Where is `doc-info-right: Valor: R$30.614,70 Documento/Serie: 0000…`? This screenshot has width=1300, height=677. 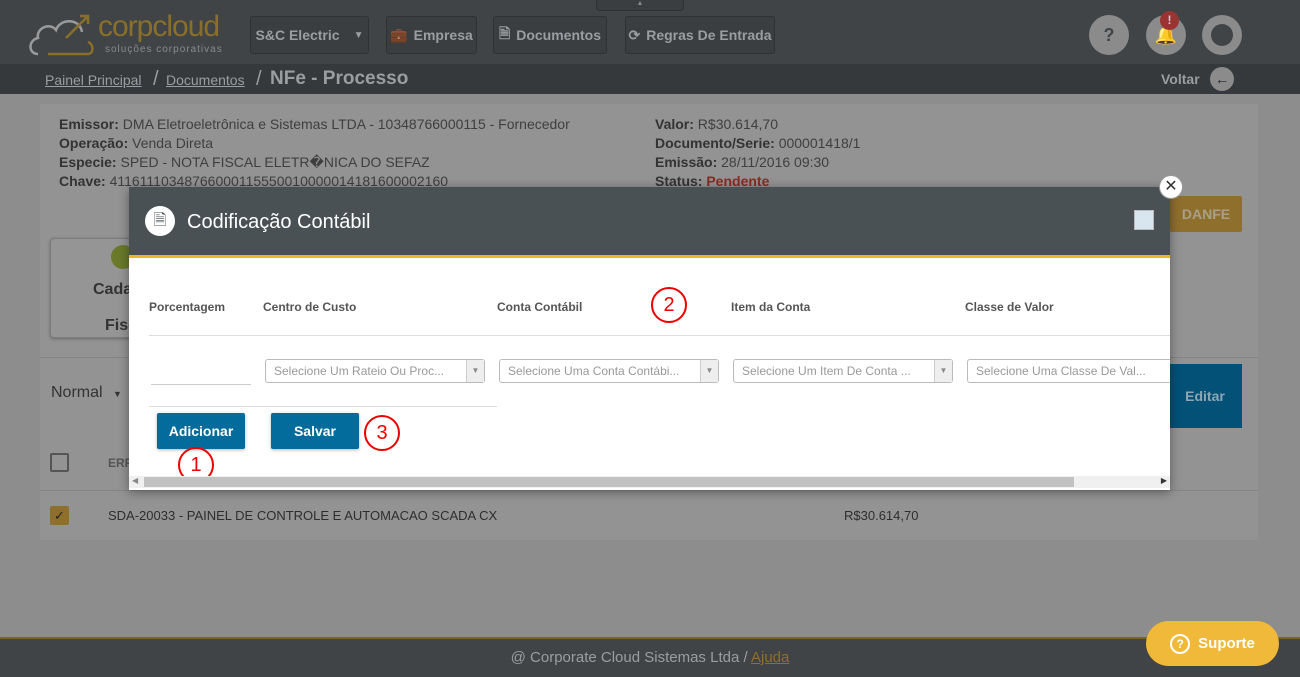
doc-info-right: Valor: R$30.614,70 Documento/Serie: 0000… is located at coordinates (758, 152).